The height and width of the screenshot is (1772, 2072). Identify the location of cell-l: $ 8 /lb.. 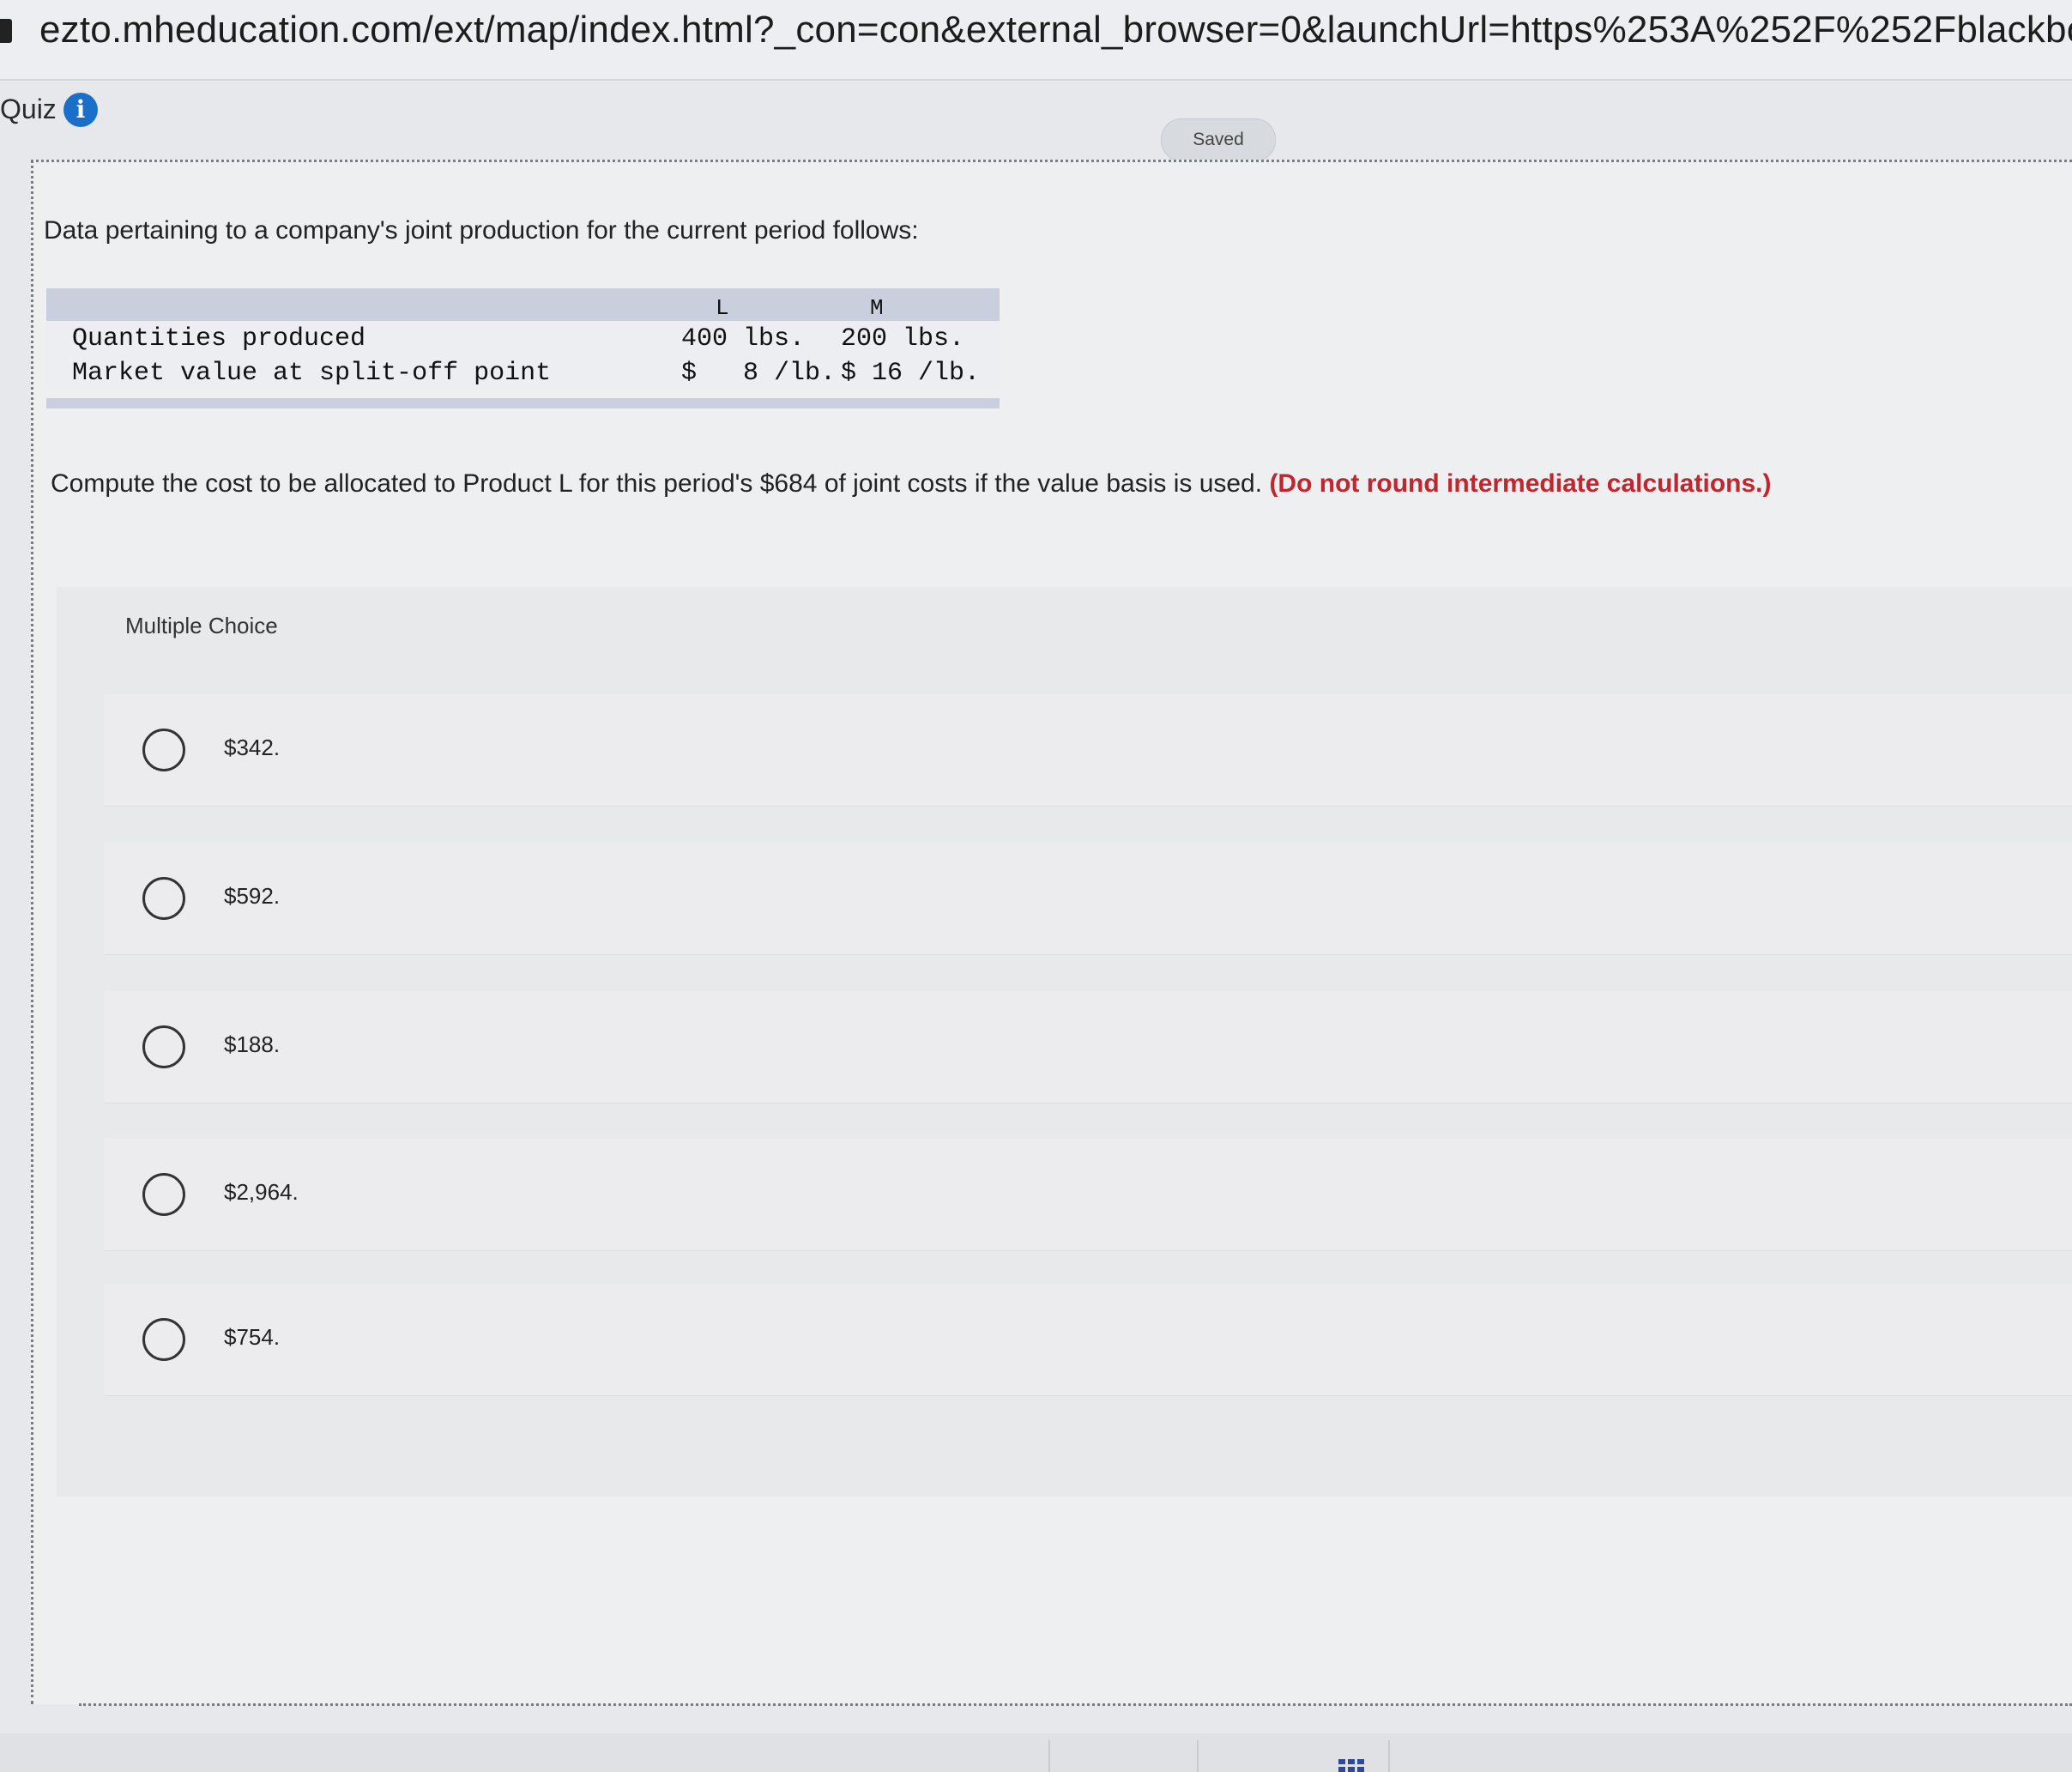
(759, 374).